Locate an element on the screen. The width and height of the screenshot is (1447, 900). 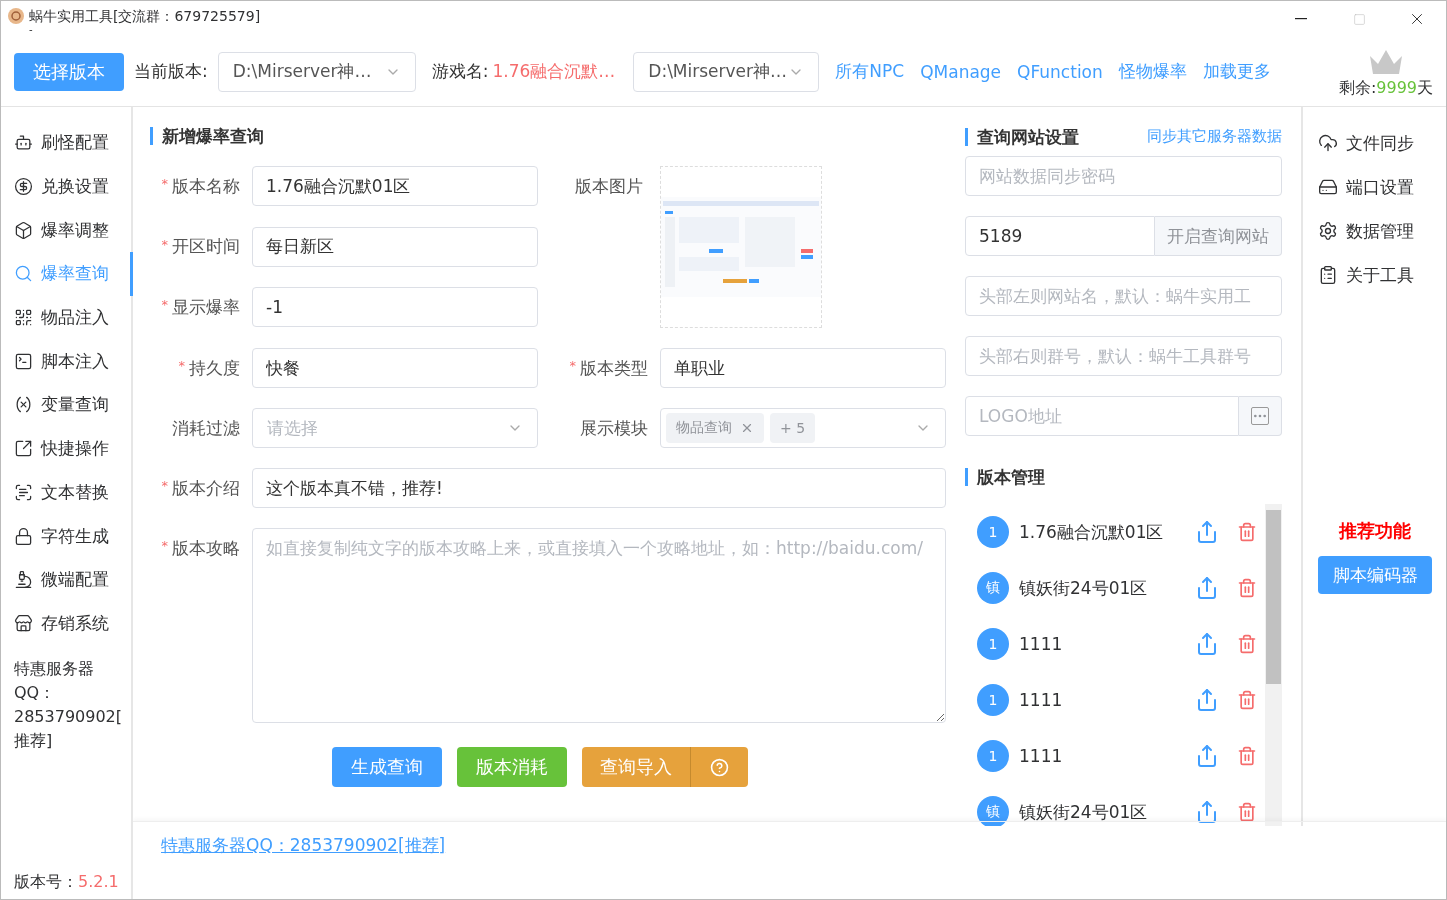
dollar-icon is located at coordinates (23, 187).